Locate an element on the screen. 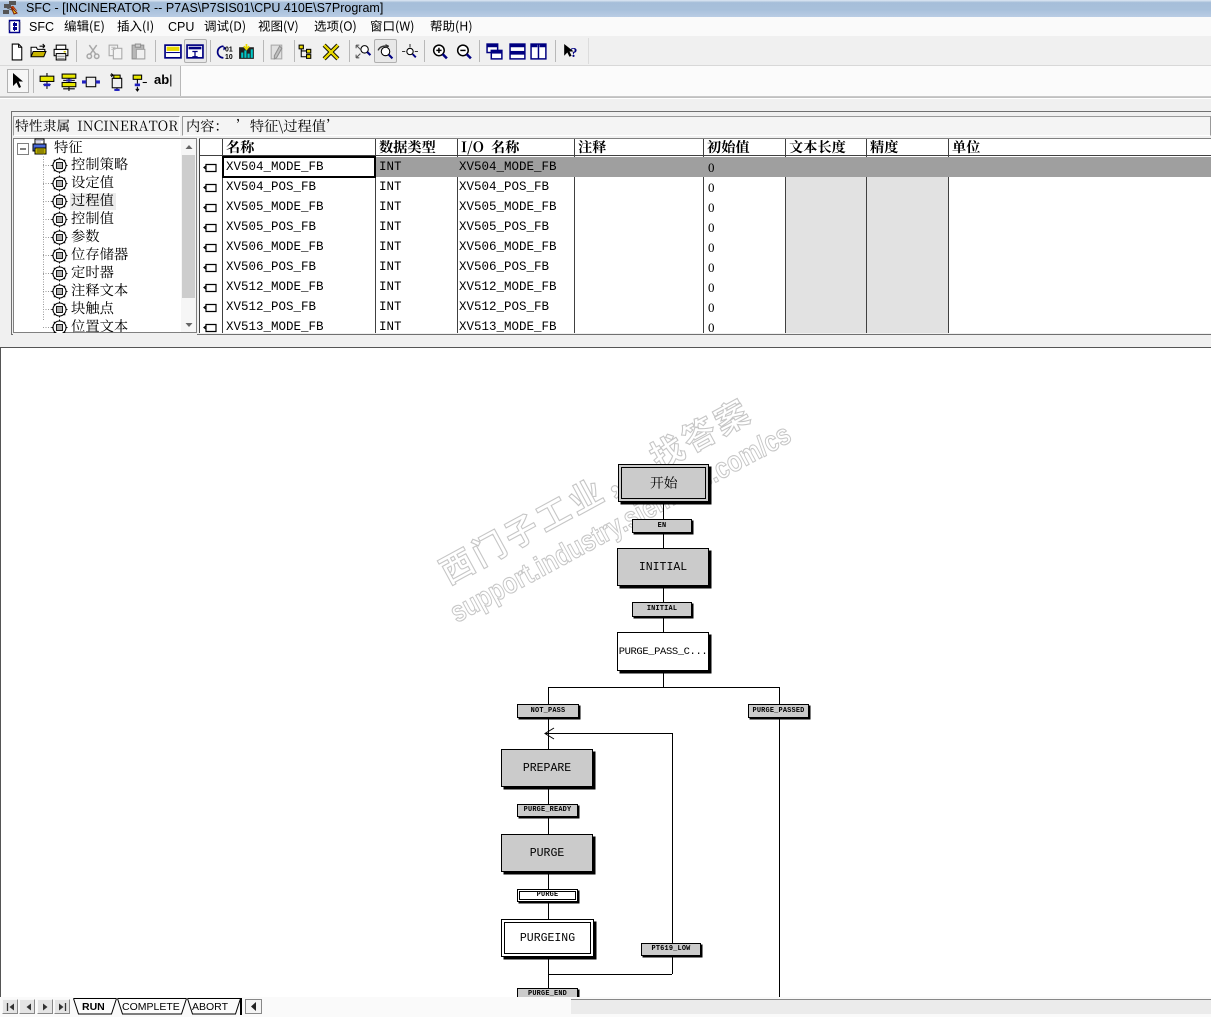 The image size is (1211, 1017). svg-text: 01 is located at coordinates (229, 49).